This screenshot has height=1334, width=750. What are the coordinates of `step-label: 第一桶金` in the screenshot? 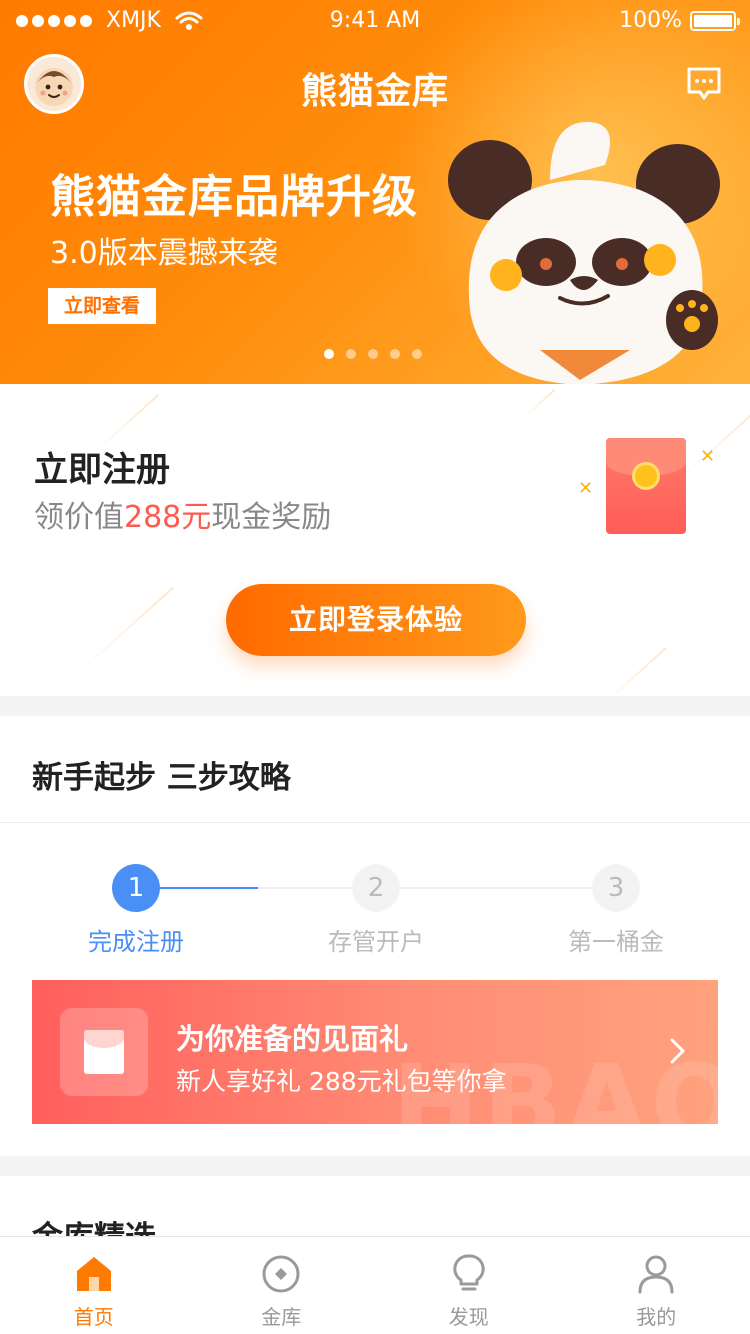 It's located at (616, 942).